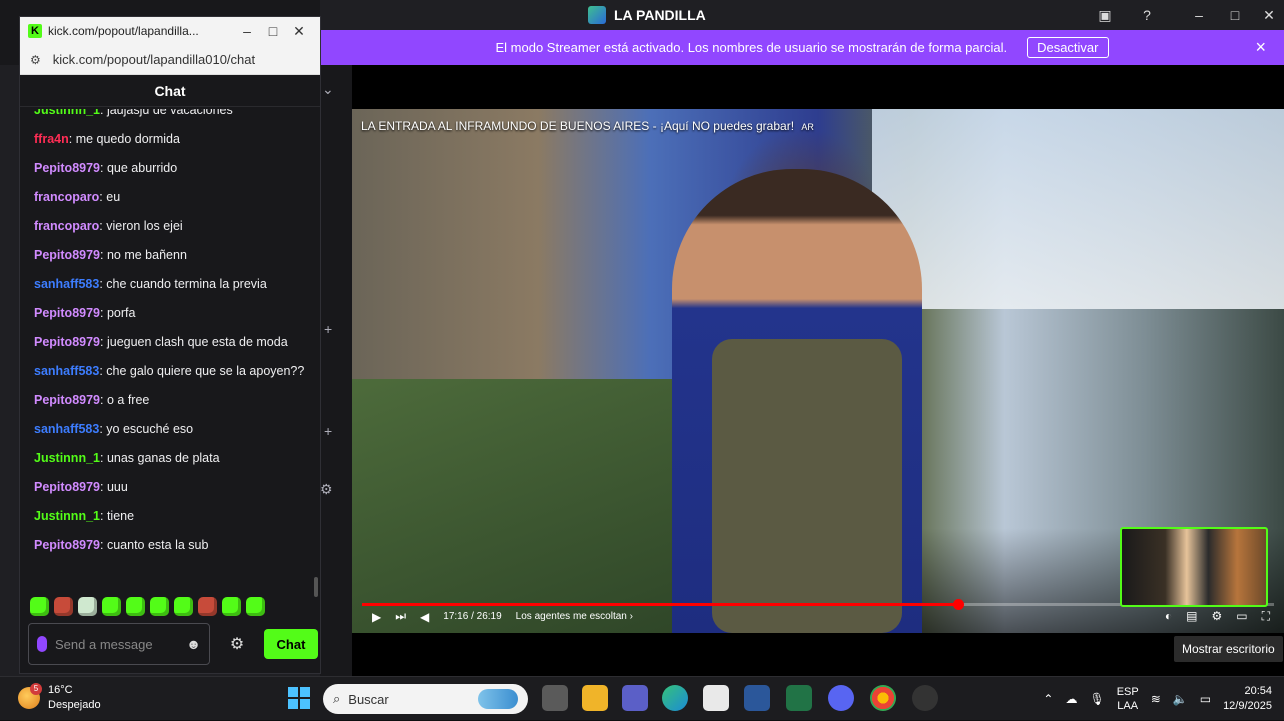 The height and width of the screenshot is (721, 1284). What do you see at coordinates (1048, 699) in the screenshot?
I see `tray-chevron-up-icon: ⌃` at bounding box center [1048, 699].